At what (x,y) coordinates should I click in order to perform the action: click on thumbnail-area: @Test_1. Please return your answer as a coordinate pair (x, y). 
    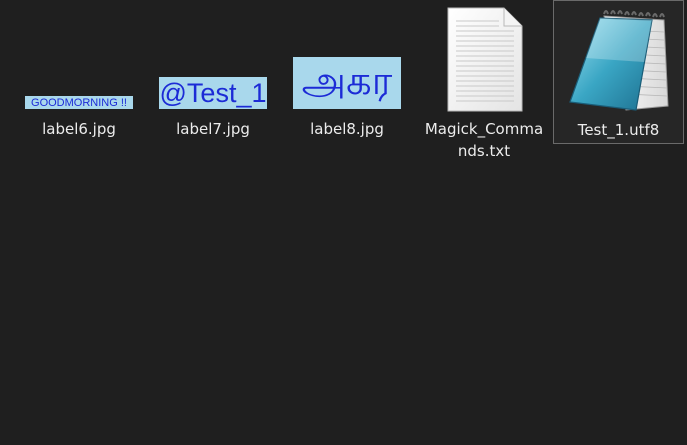
    Looking at the image, I should click on (213, 56).